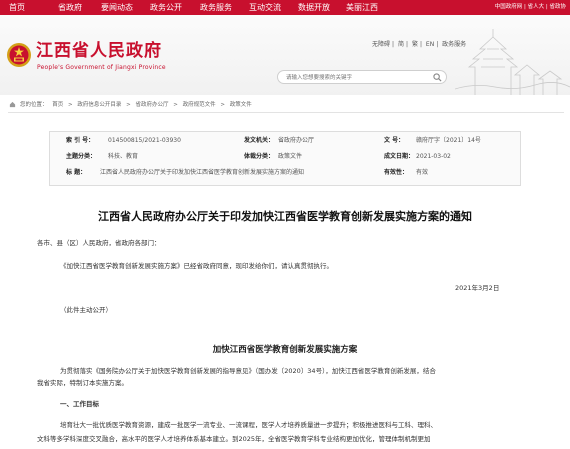 Image resolution: width=570 pixels, height=449 pixels. I want to click on index-number-label: 索 引 号：, so click(80, 140).